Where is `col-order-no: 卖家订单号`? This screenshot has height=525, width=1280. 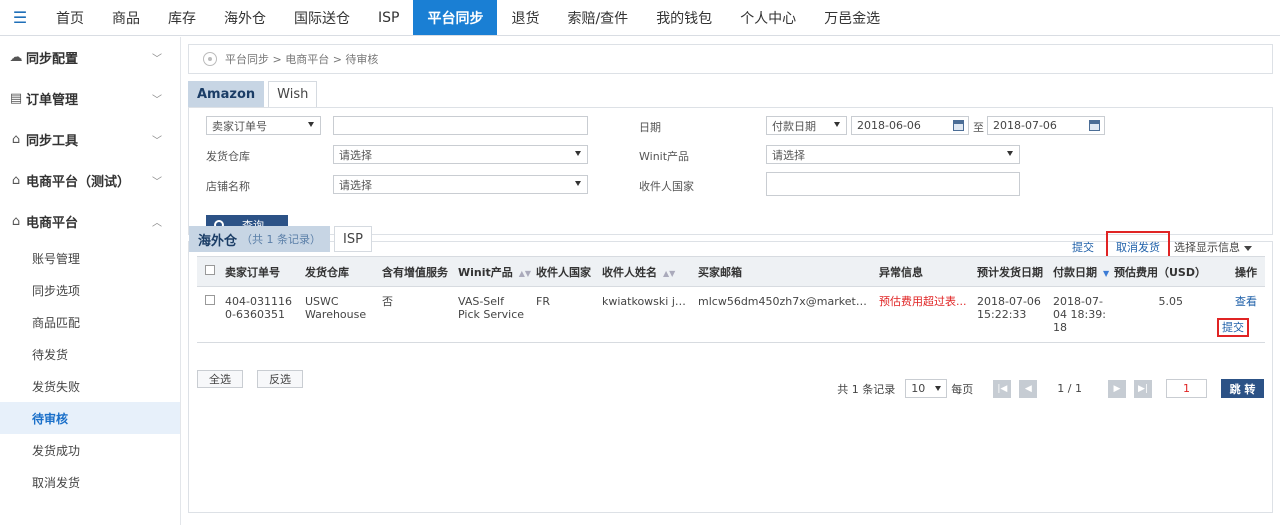
col-order-no: 卖家订单号 is located at coordinates (257, 271).